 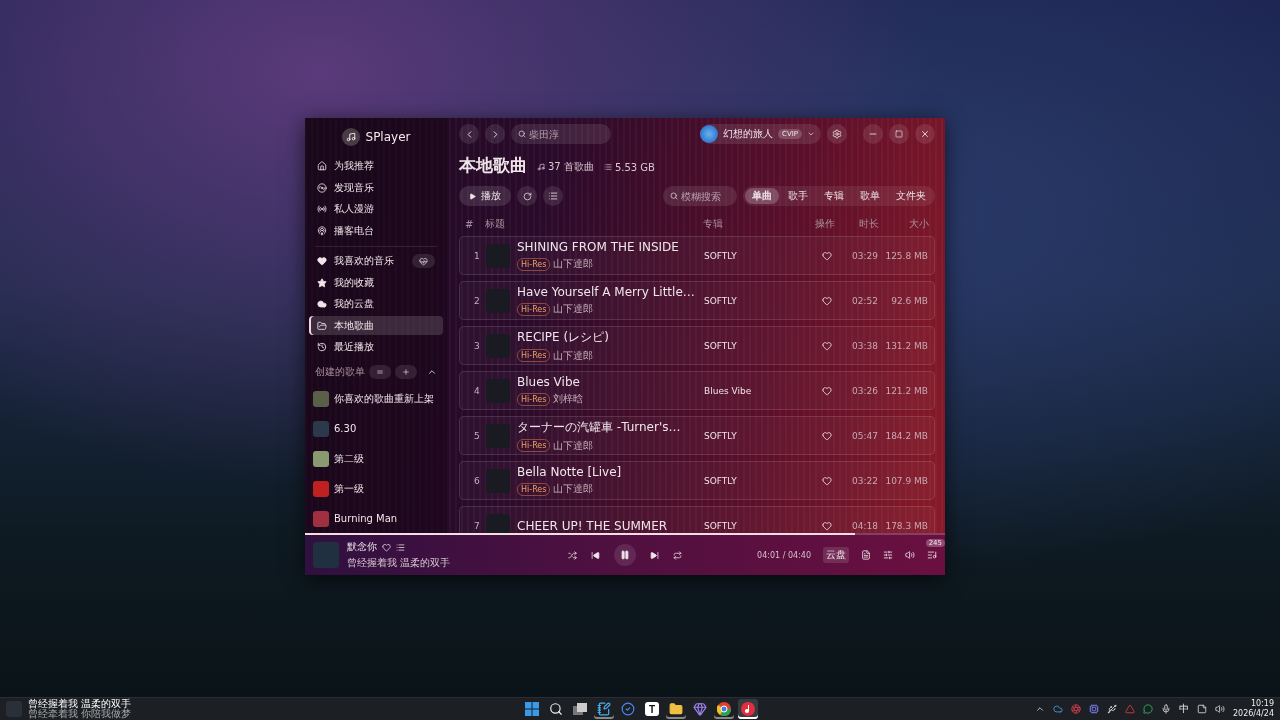 What do you see at coordinates (376, 429) in the screenshot?
I see `playlist-item: 6.30` at bounding box center [376, 429].